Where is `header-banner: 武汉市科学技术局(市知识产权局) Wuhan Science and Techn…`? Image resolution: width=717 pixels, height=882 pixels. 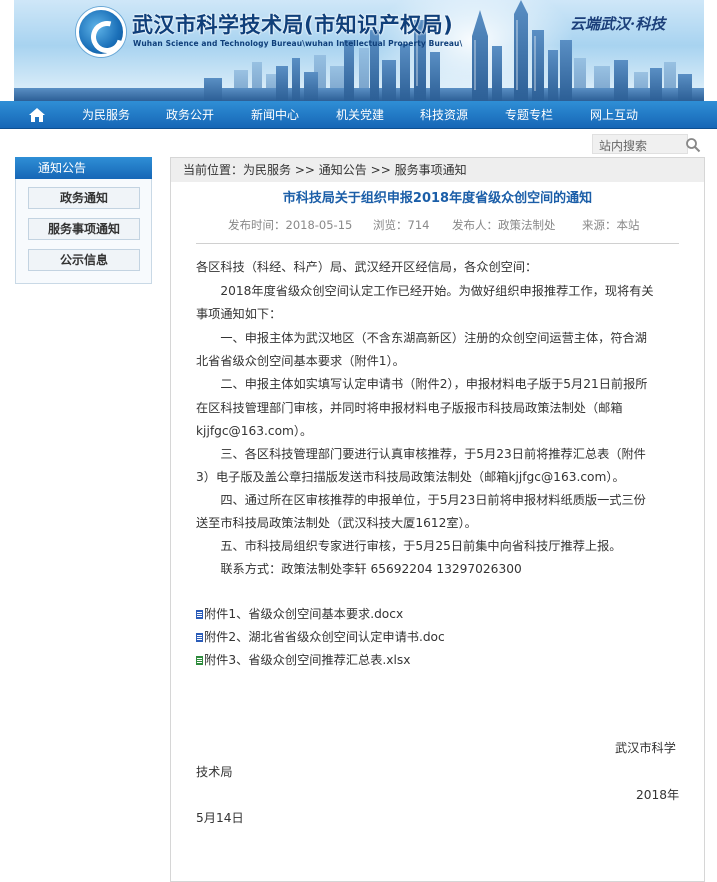
header-banner: 武汉市科学技术局(市知识产权局) Wuhan Science and Techn… is located at coordinates (359, 50).